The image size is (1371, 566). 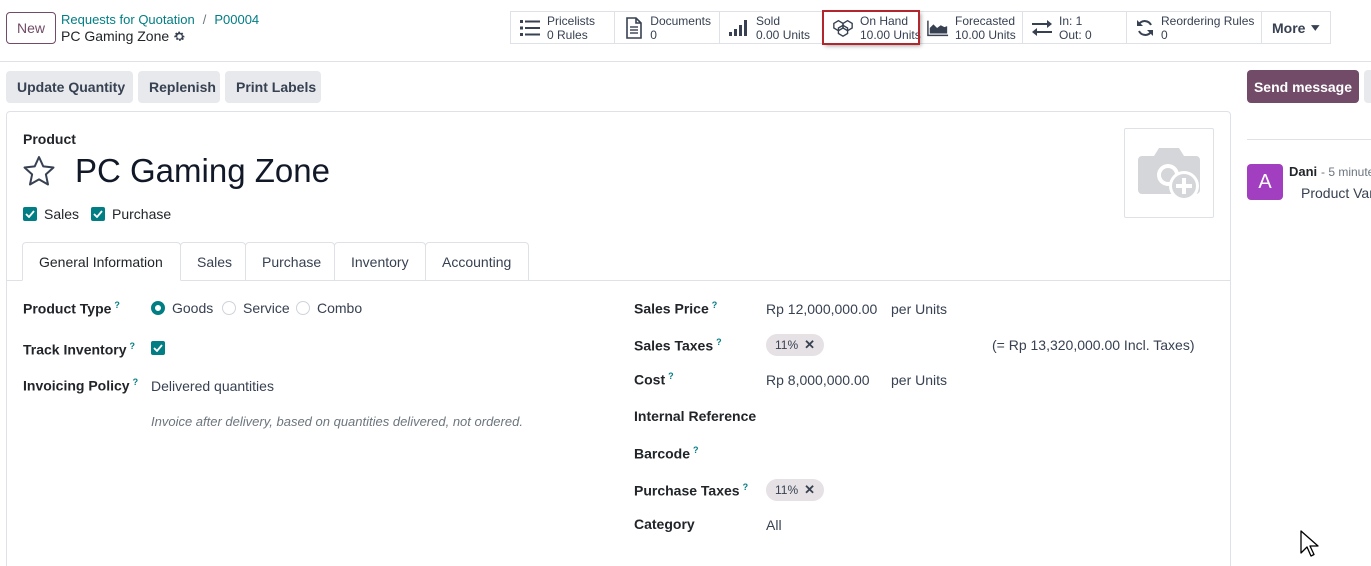 What do you see at coordinates (182, 308) in the screenshot?
I see `product-type-goods-radio: Goods` at bounding box center [182, 308].